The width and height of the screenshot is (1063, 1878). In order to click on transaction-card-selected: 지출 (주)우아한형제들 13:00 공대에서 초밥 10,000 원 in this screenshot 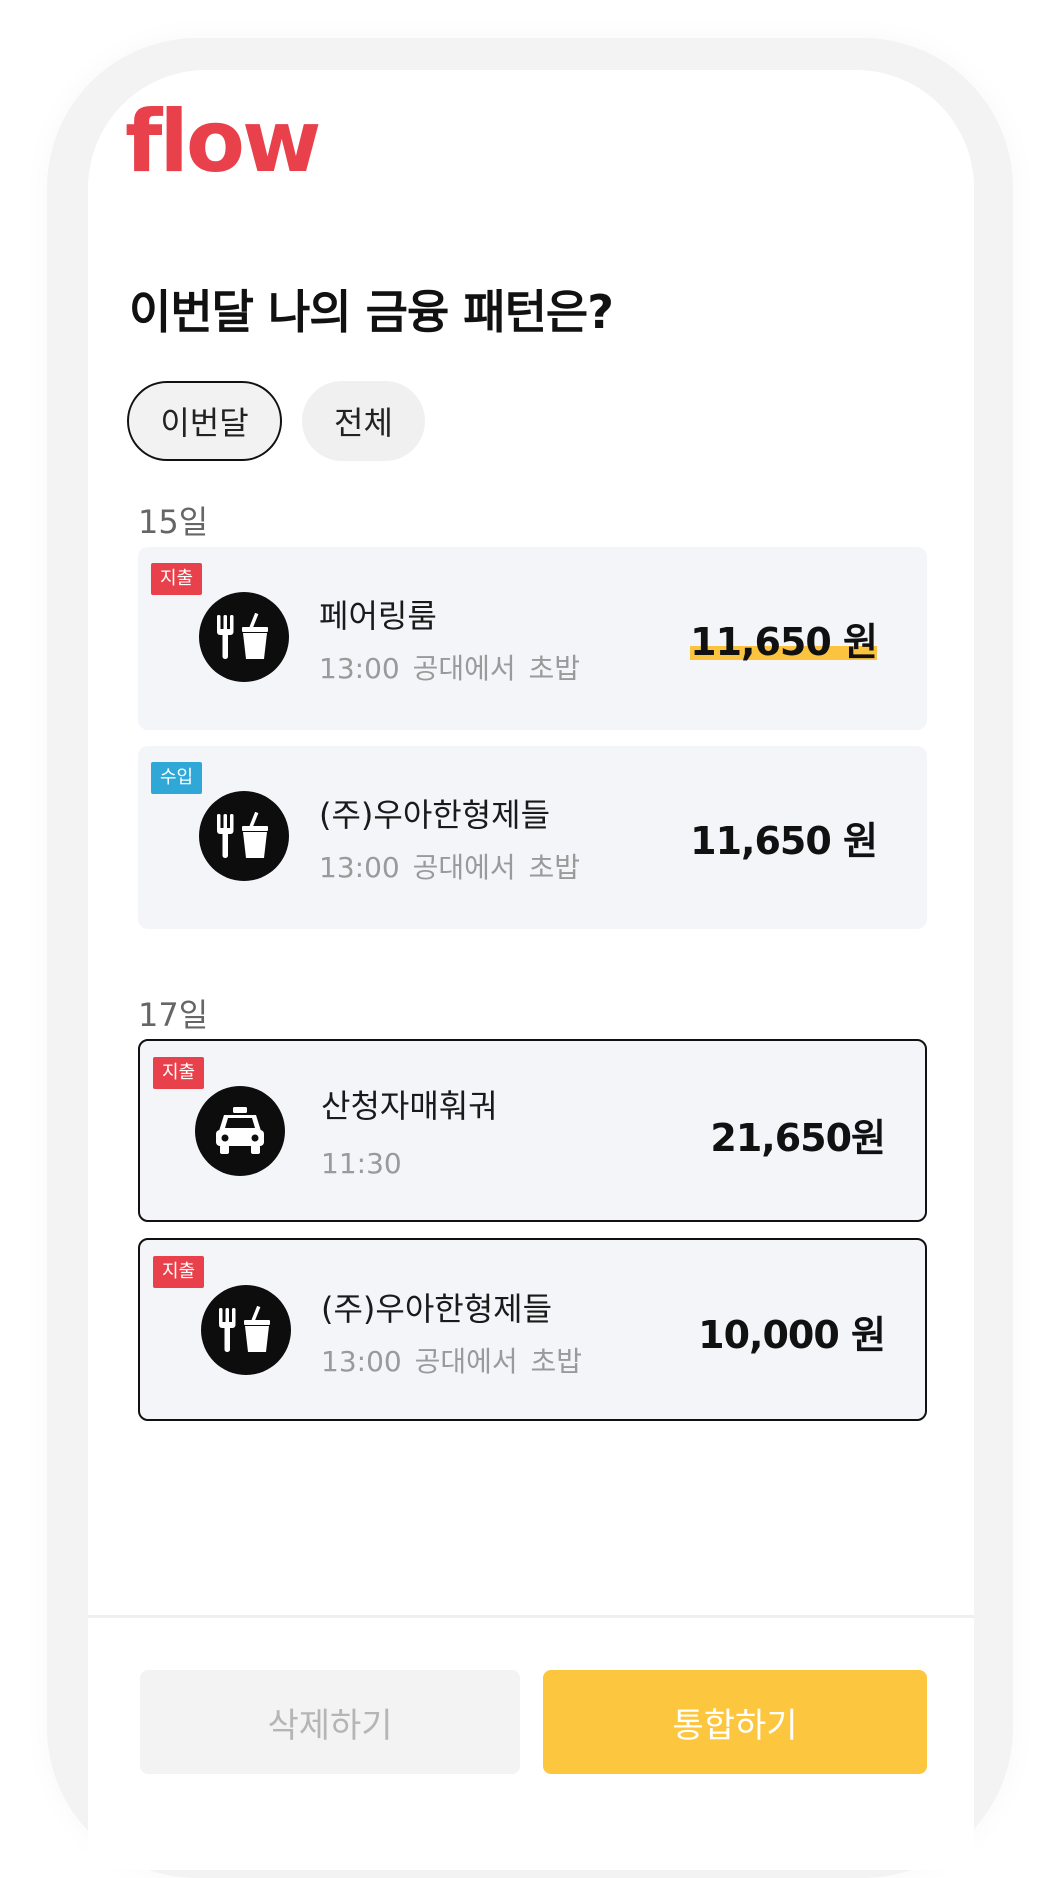, I will do `click(532, 1329)`.